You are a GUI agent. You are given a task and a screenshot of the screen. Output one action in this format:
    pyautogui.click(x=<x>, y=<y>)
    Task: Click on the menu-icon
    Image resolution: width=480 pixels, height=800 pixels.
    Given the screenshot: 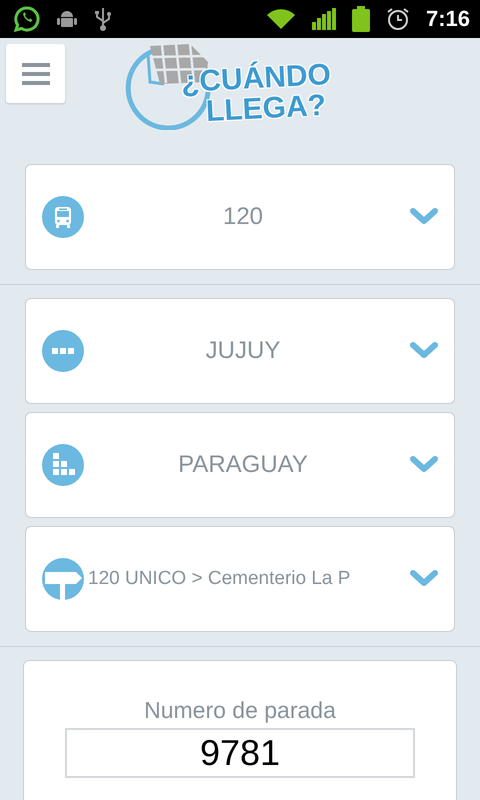 What is the action you would take?
    pyautogui.click(x=36, y=74)
    